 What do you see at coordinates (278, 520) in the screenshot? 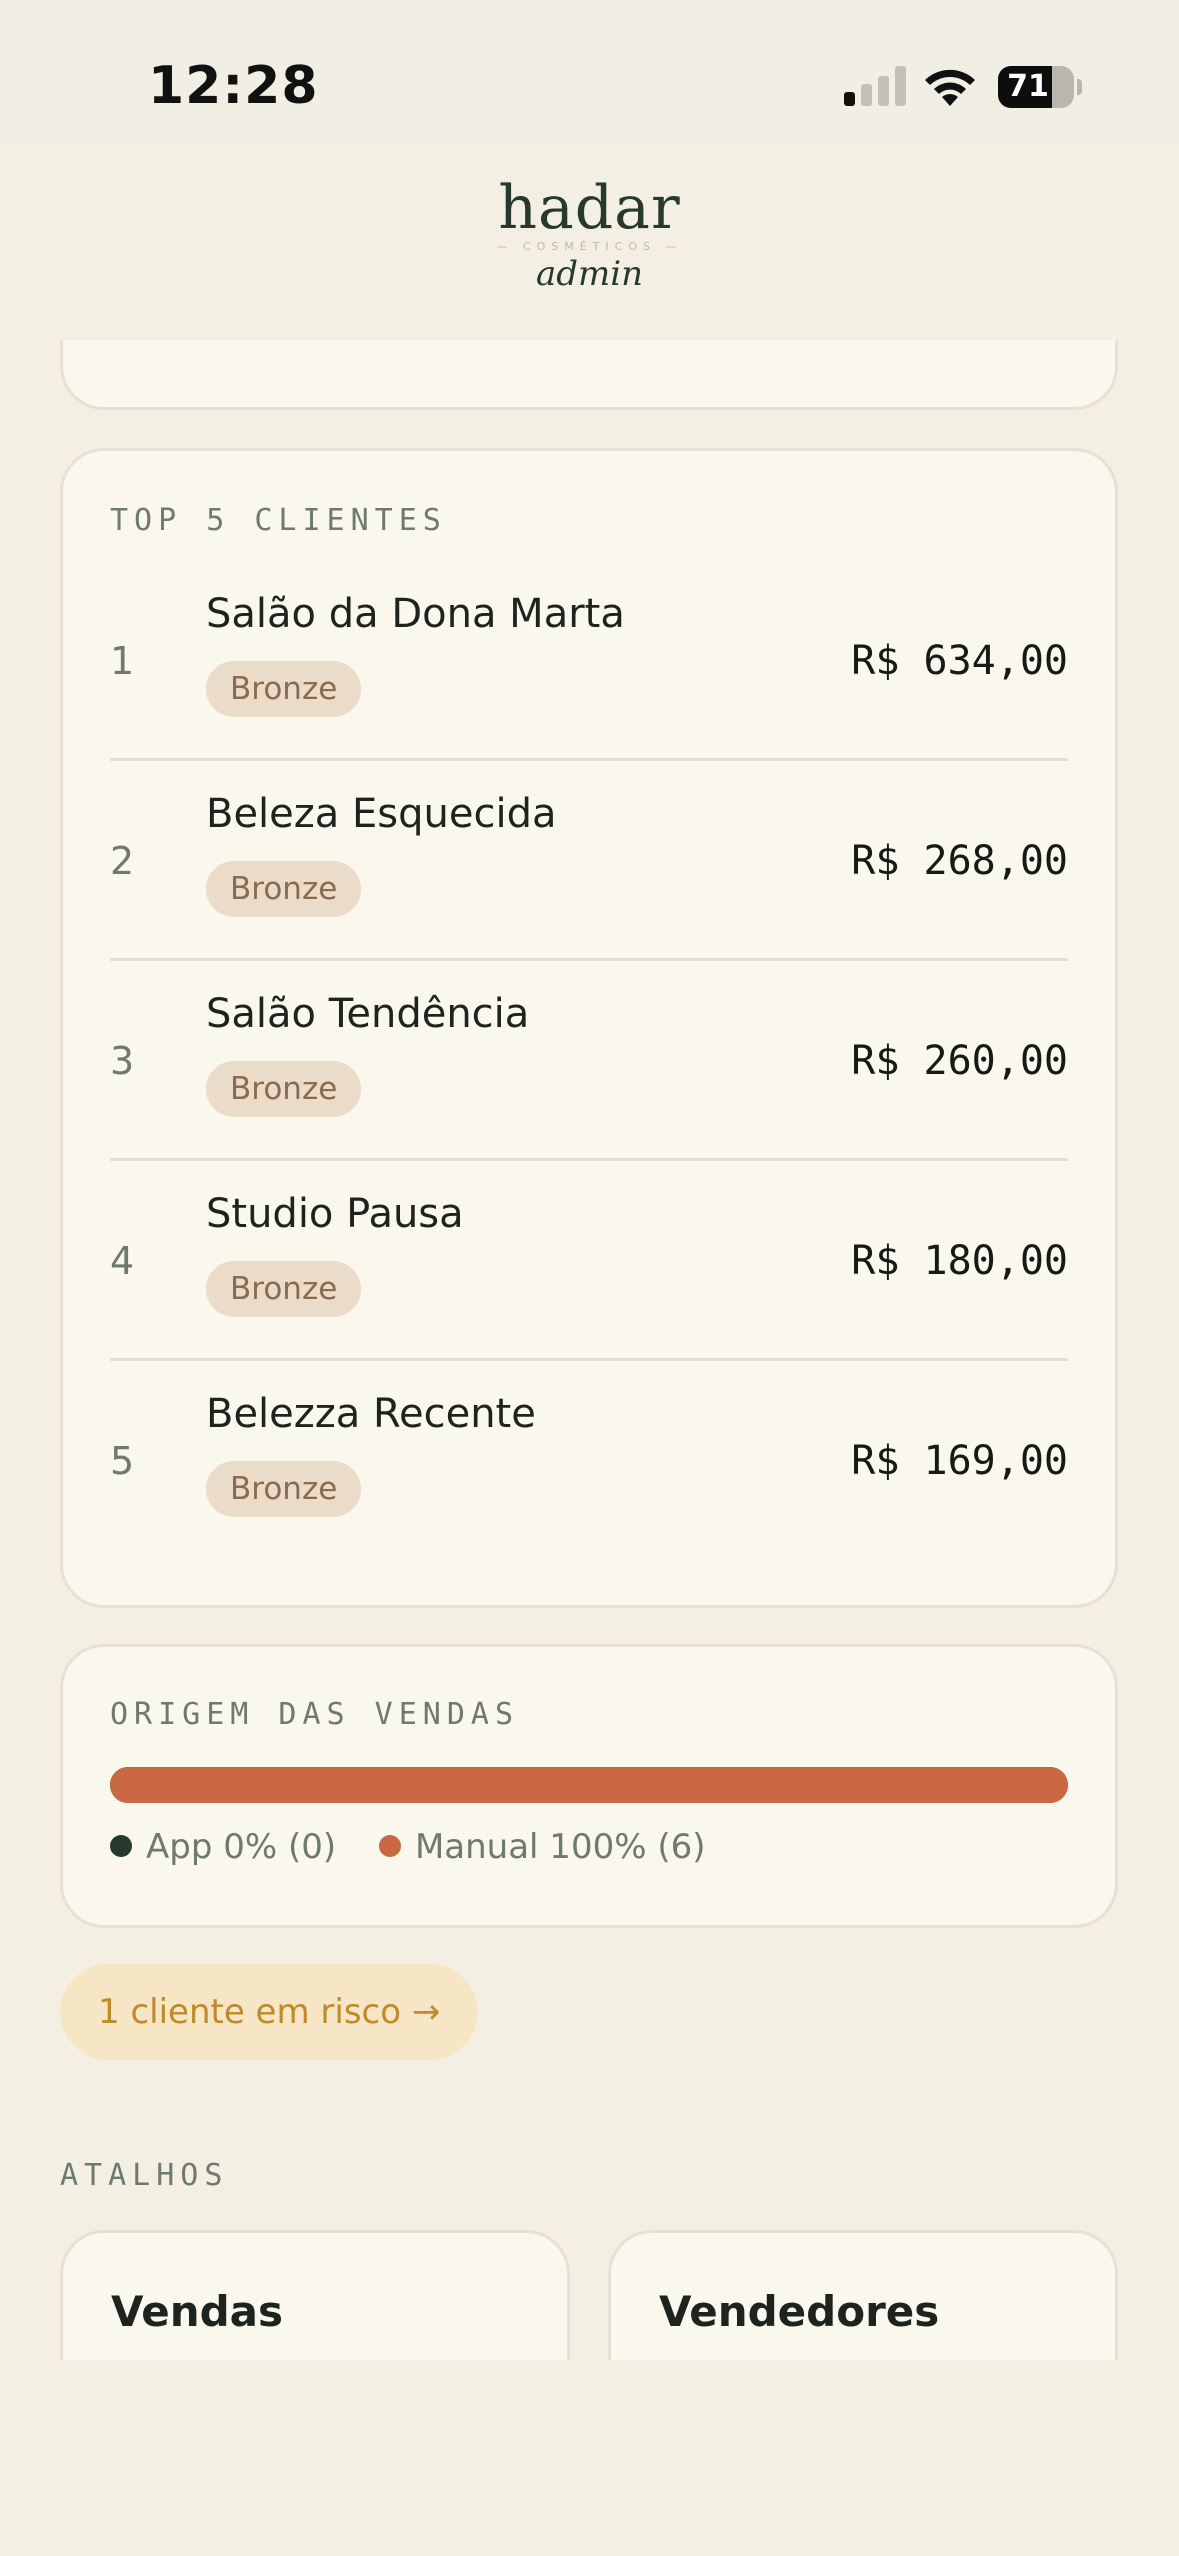
I see `top-clients-title: TOP 5 CLIENTES` at bounding box center [278, 520].